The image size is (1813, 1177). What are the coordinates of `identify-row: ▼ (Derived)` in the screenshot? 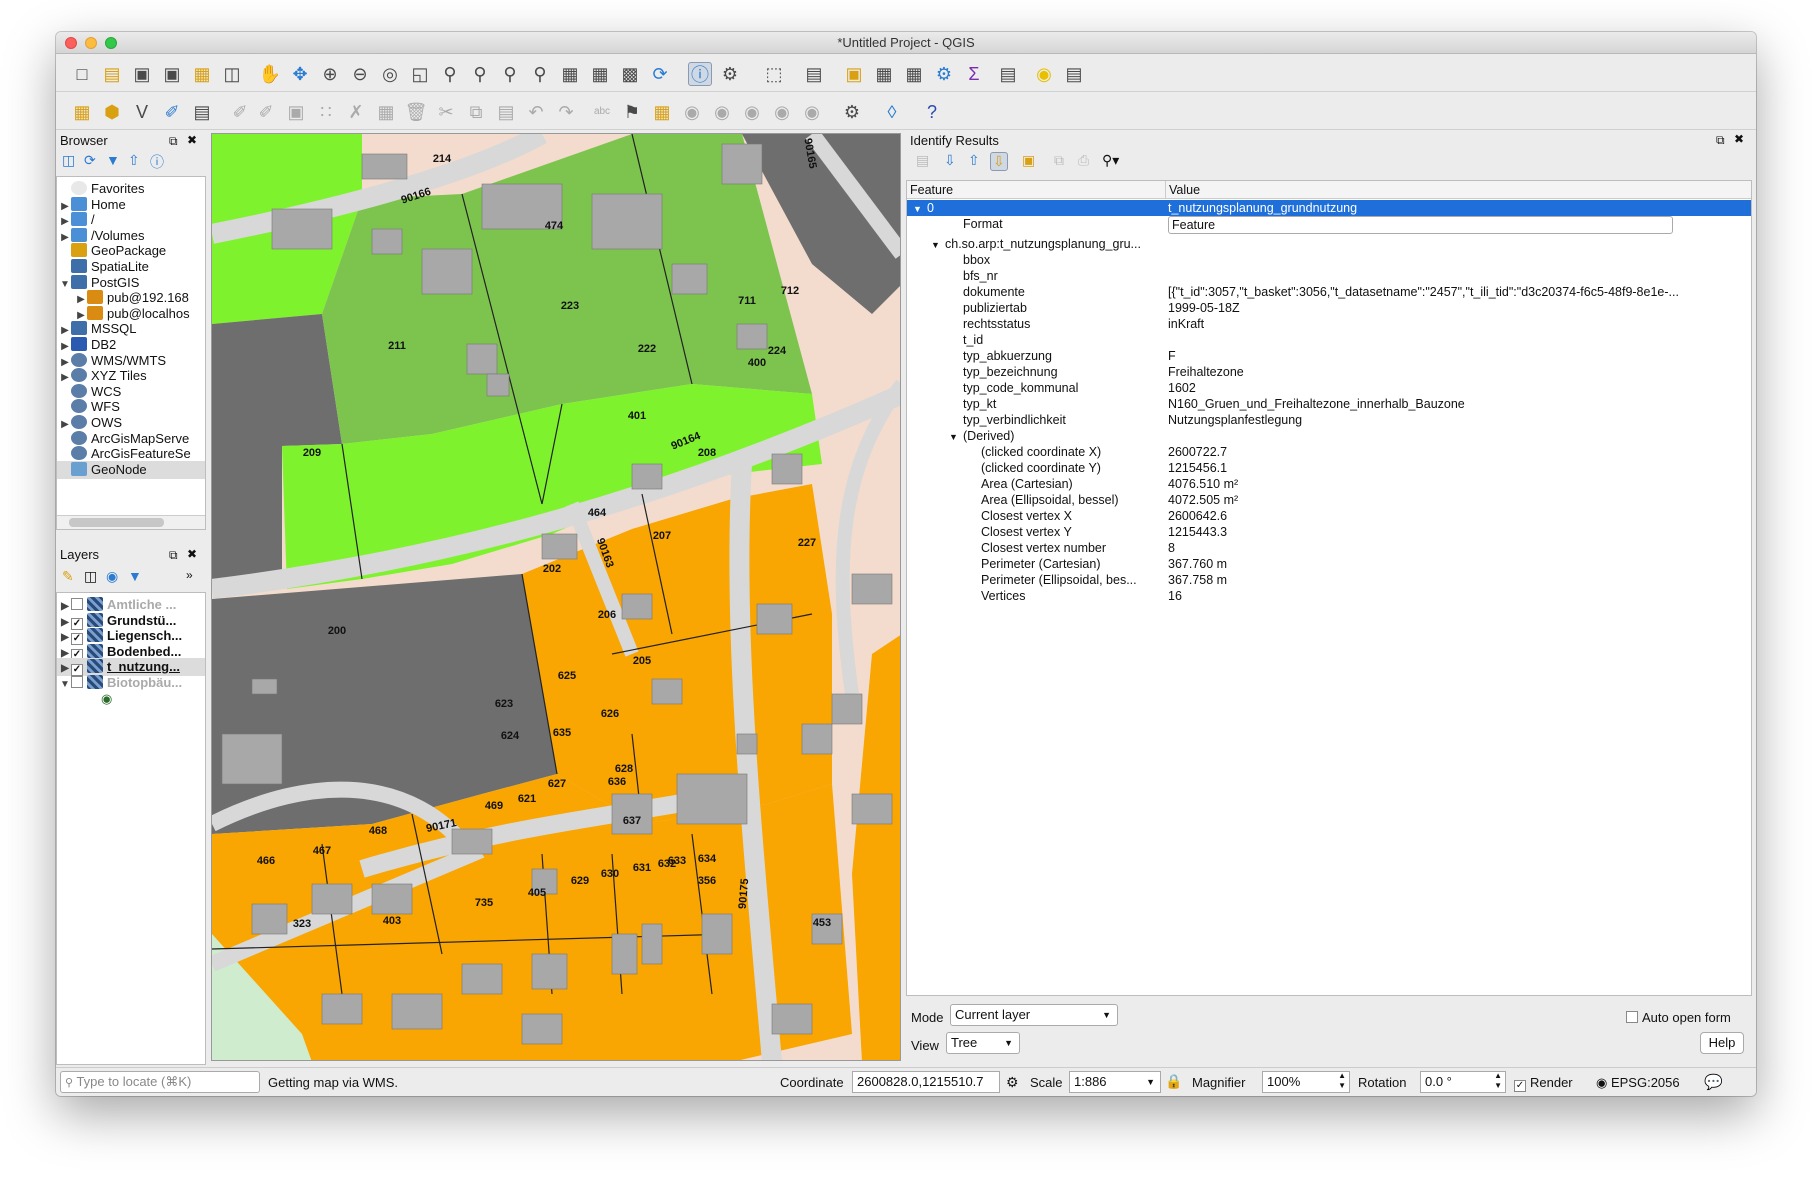 It's located at (1329, 436).